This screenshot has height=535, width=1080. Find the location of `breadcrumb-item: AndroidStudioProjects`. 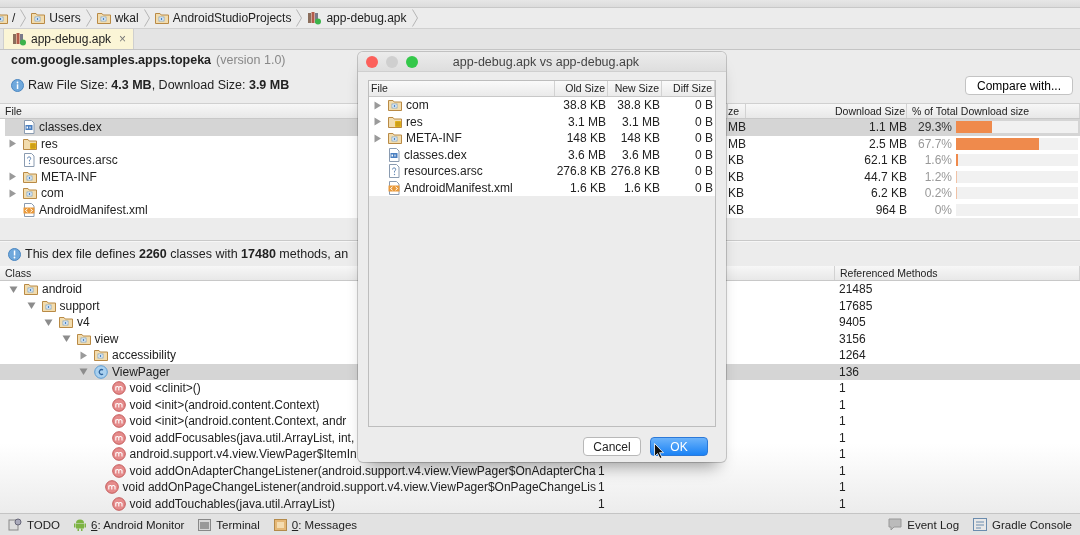

breadcrumb-item: AndroidStudioProjects is located at coordinates (223, 18).